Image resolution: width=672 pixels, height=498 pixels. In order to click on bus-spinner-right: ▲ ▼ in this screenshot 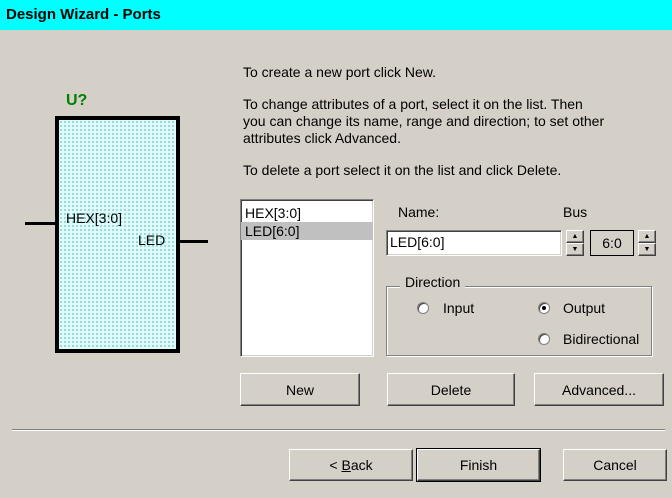, I will do `click(647, 243)`.